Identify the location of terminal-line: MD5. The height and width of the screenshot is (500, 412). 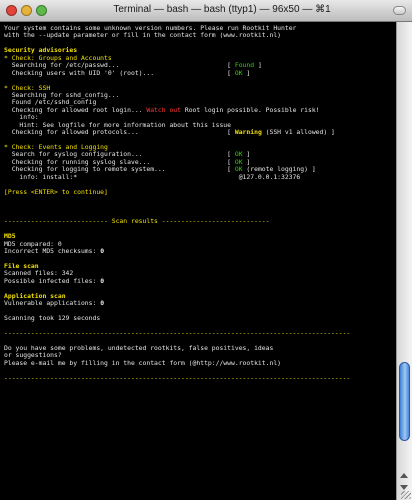
(200, 236).